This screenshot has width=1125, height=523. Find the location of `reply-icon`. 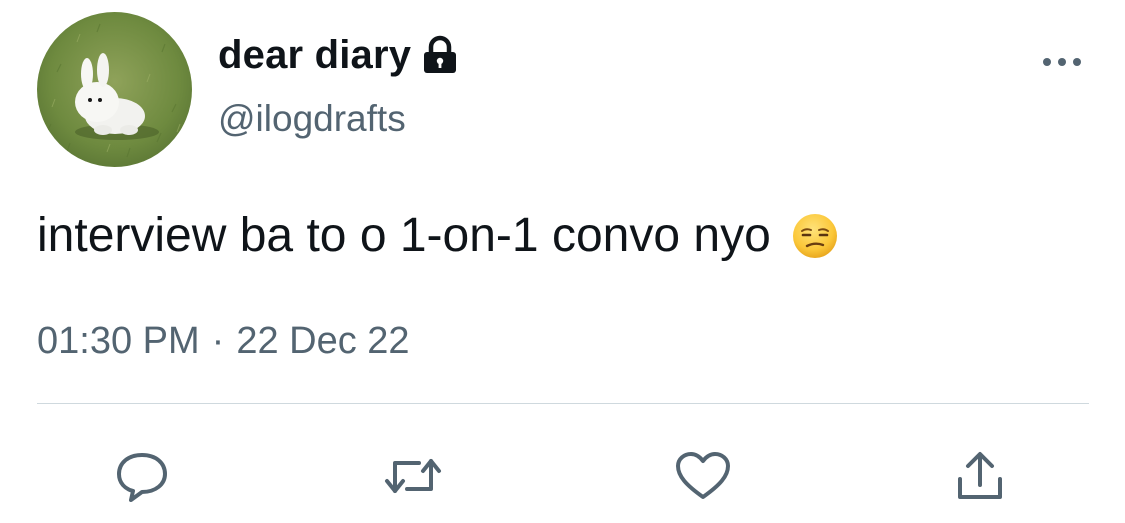

reply-icon is located at coordinates (142, 477).